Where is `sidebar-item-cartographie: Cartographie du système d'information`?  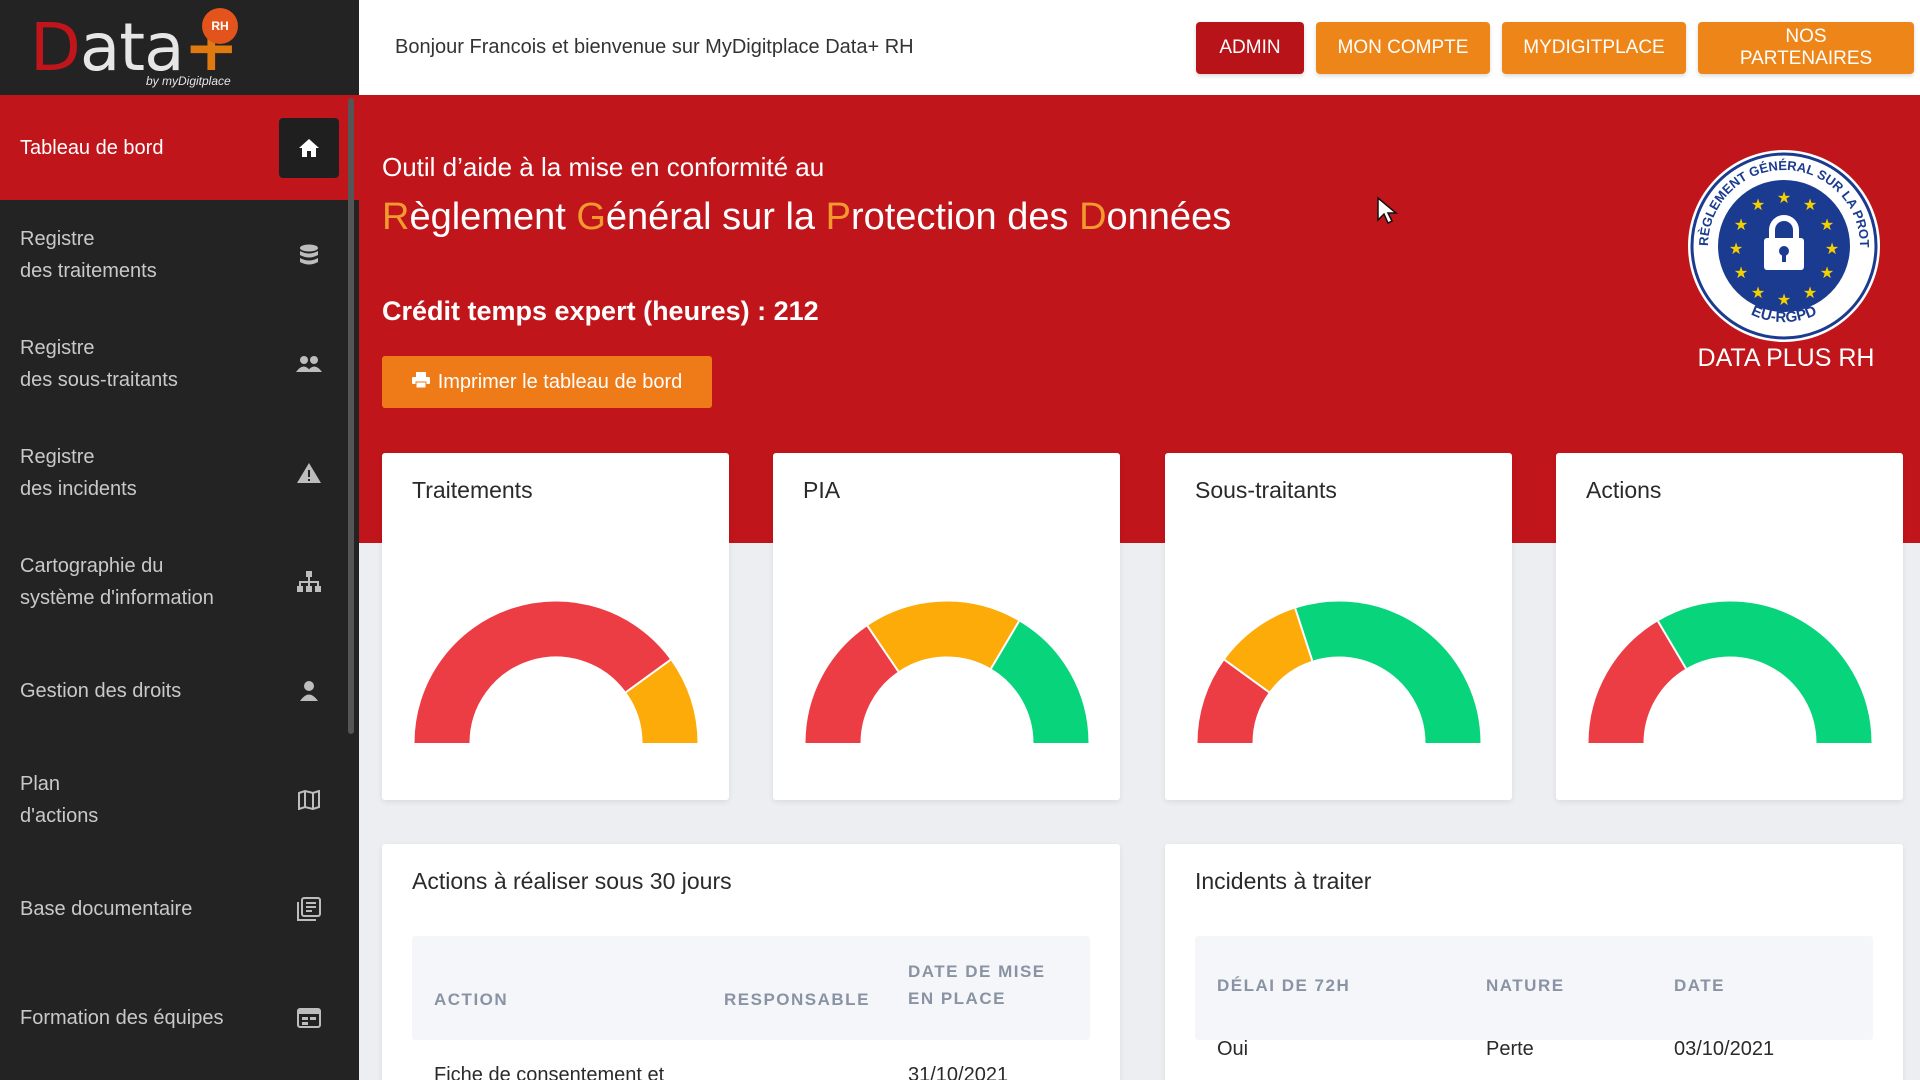
sidebar-item-cartographie: Cartographie du système d'information is located at coordinates (179, 581).